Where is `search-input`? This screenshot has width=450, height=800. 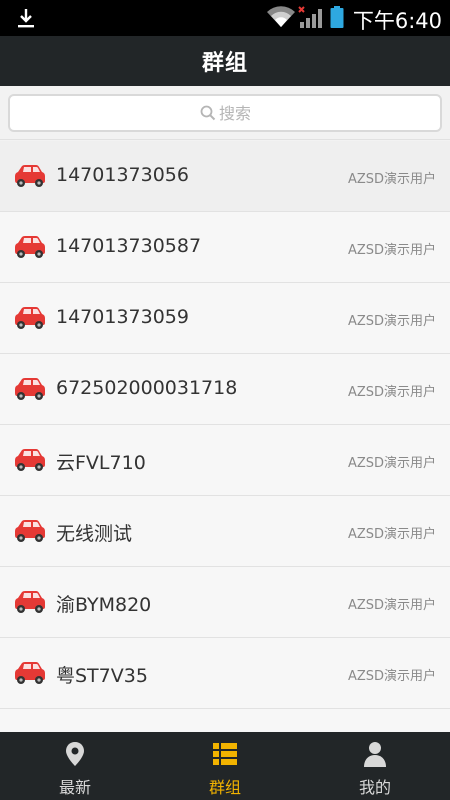 search-input is located at coordinates (225, 113).